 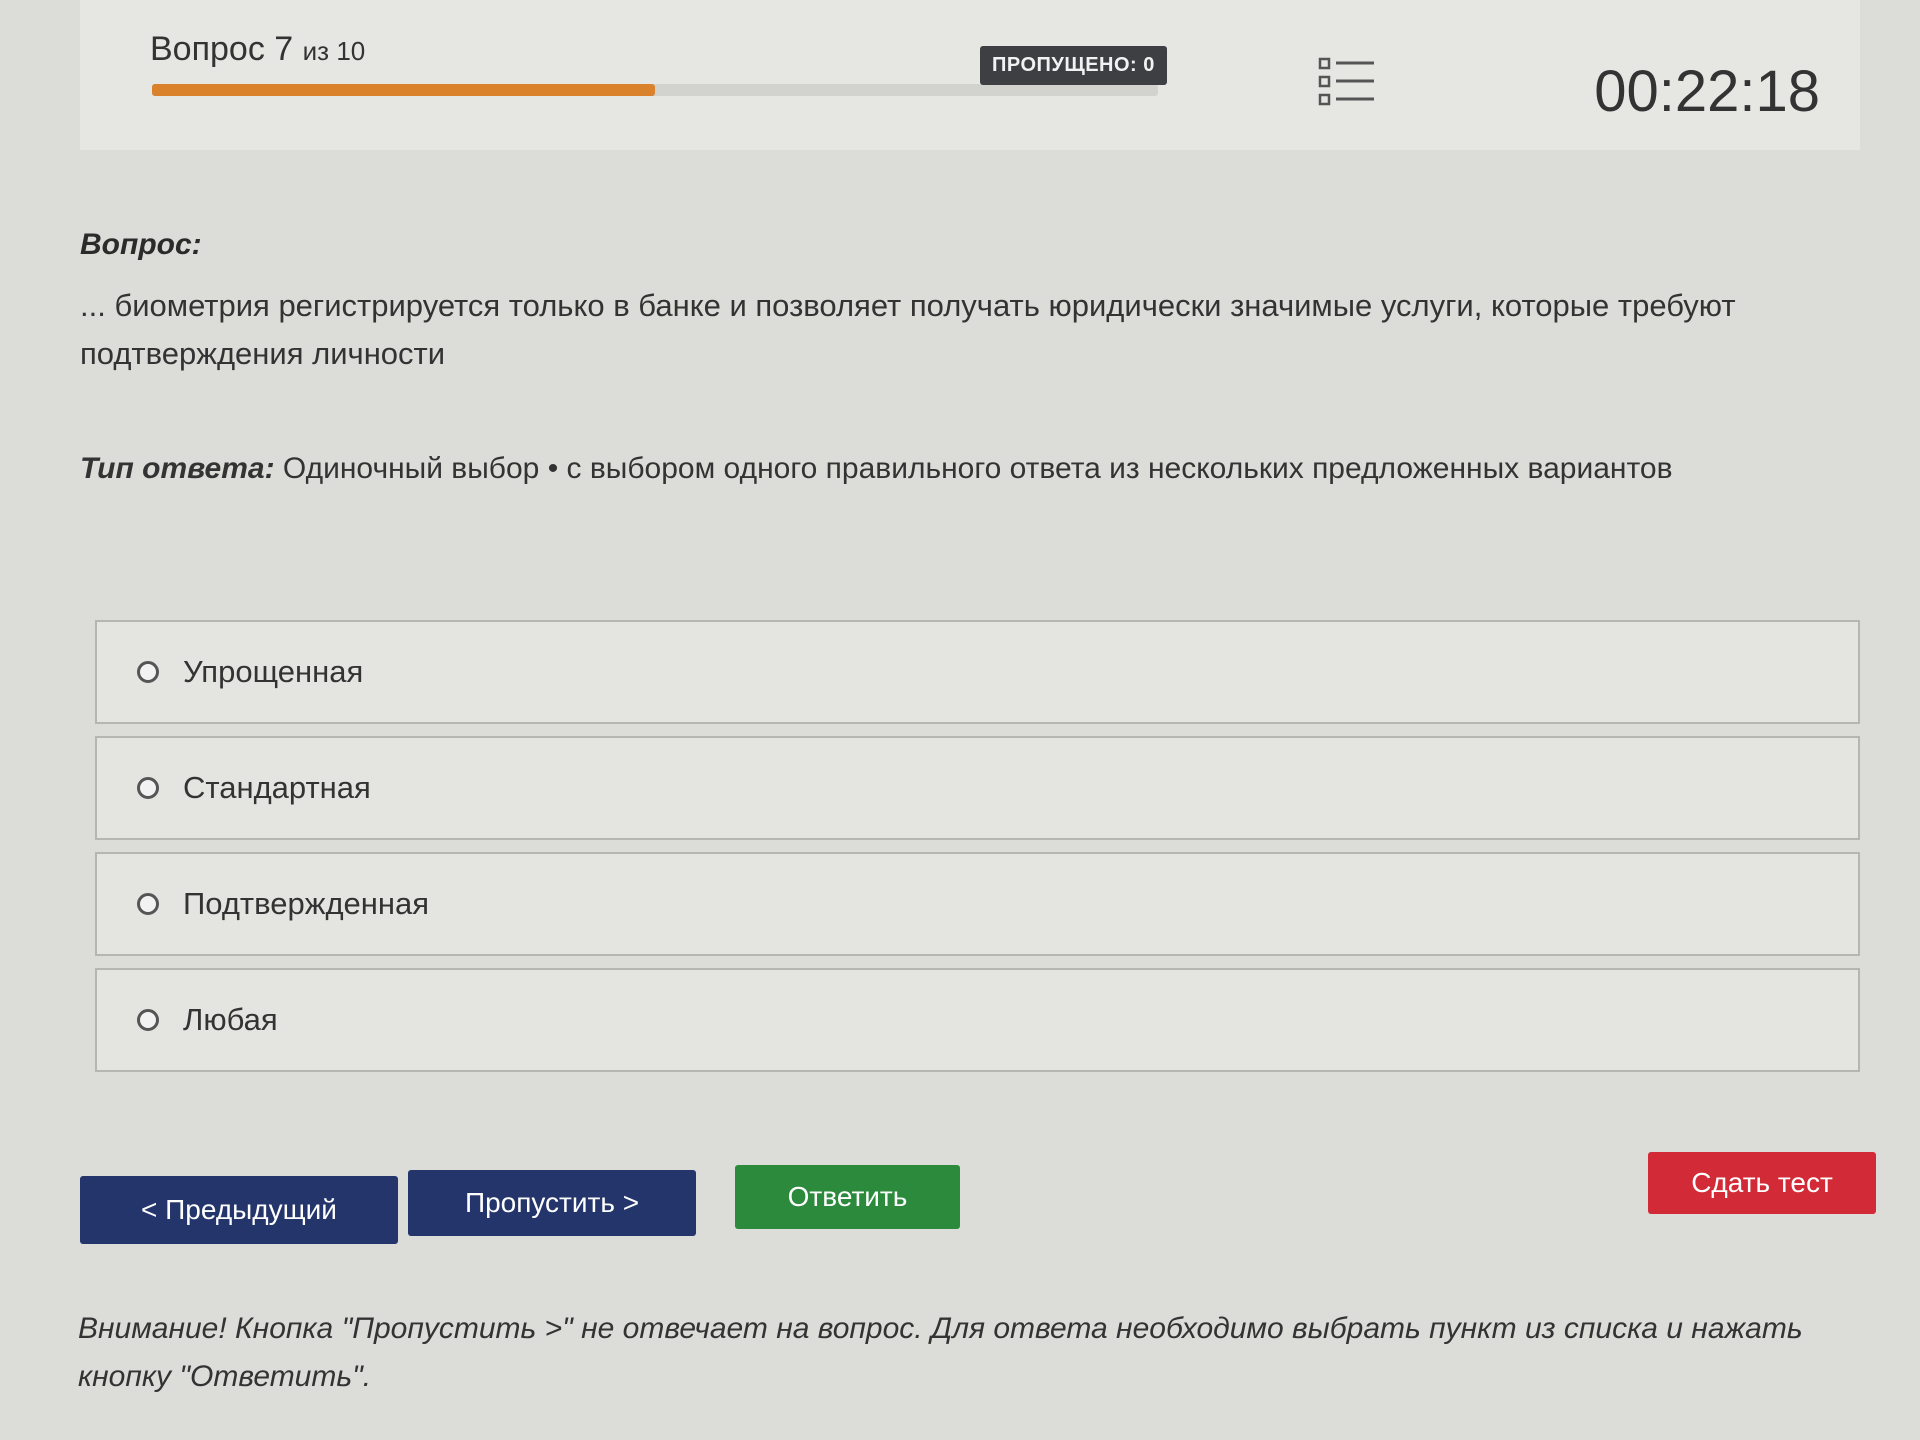 What do you see at coordinates (977, 904) in the screenshot?
I see `answer-option: Подтвержденная` at bounding box center [977, 904].